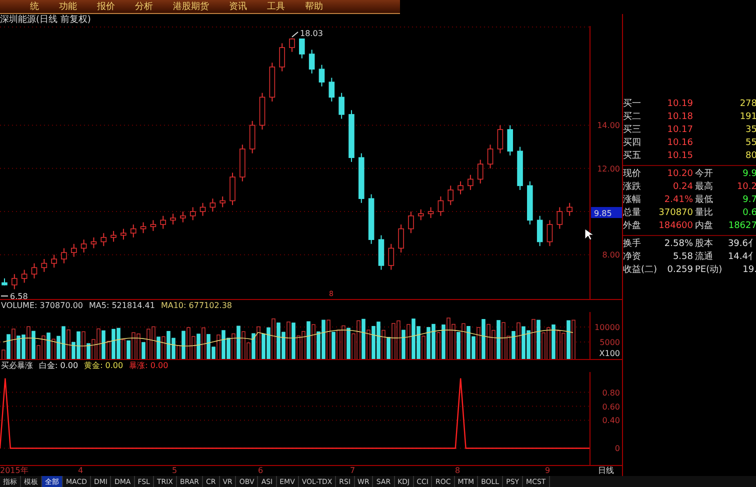  Describe the element at coordinates (144, 6) in the screenshot. I see `menu-item: 分析` at that location.